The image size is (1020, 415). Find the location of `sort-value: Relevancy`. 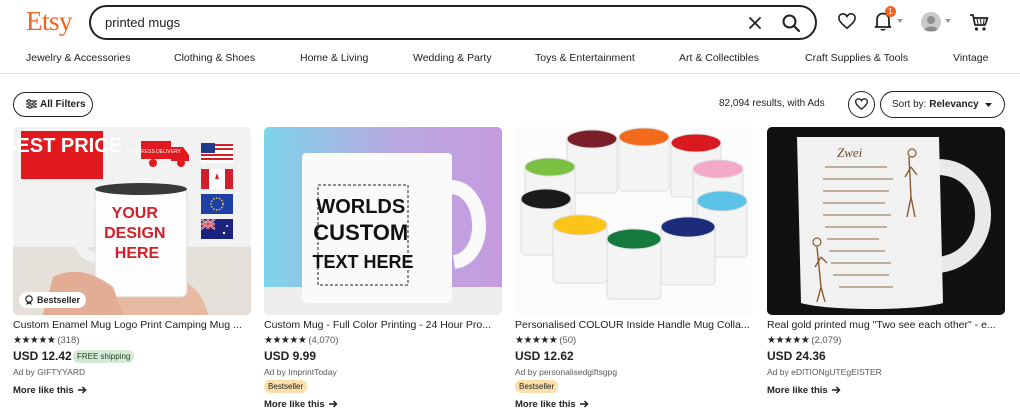

sort-value: Relevancy is located at coordinates (954, 104).